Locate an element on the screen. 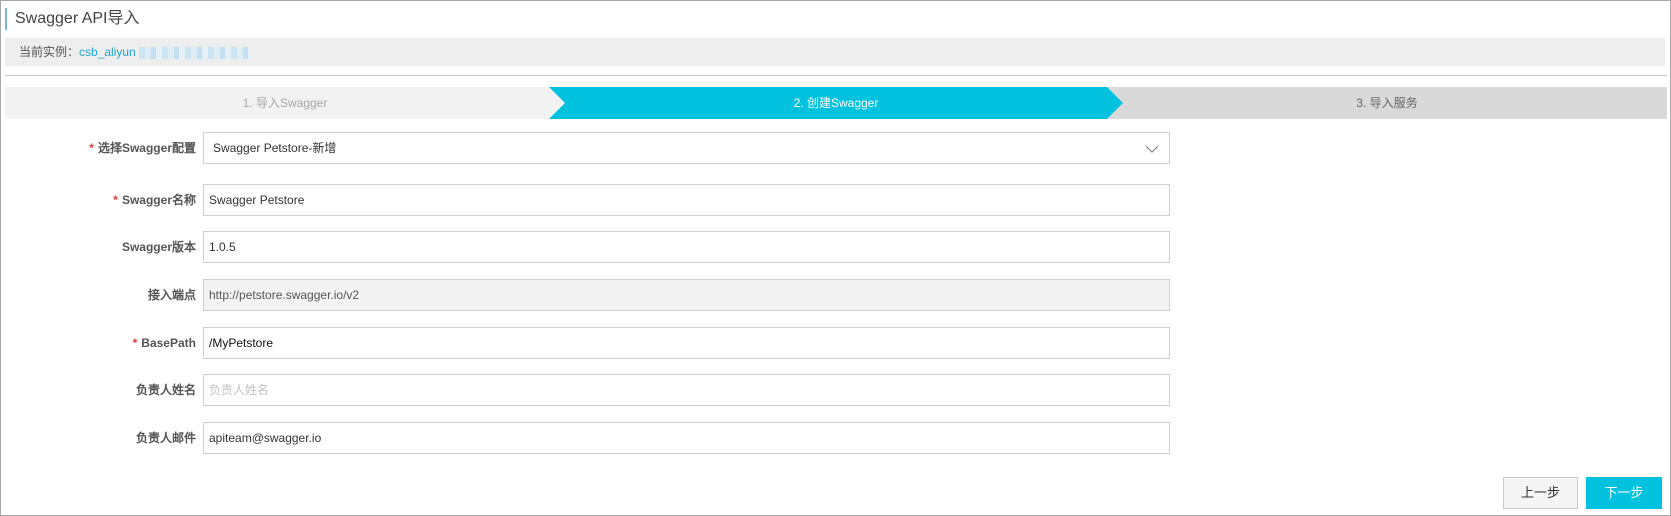 The height and width of the screenshot is (516, 1671). owner-email-input is located at coordinates (686, 438).